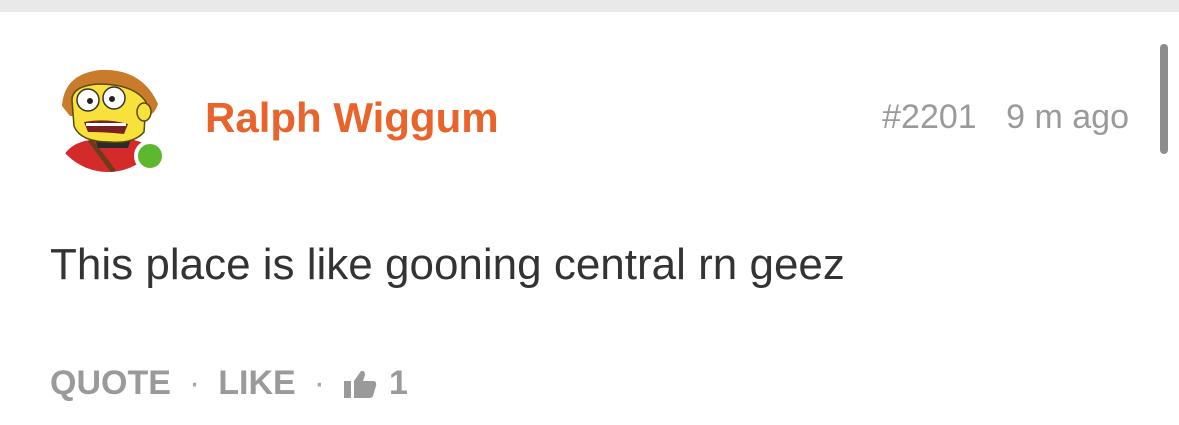  I want to click on quote-button: QUOTE, so click(110, 383).